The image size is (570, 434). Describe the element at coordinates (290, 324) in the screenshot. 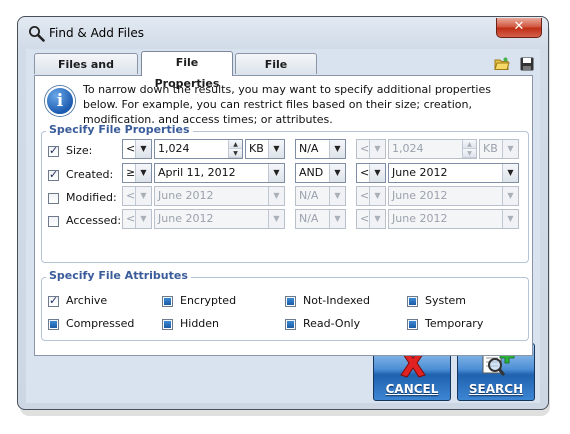

I see `read-only-checkbox` at that location.